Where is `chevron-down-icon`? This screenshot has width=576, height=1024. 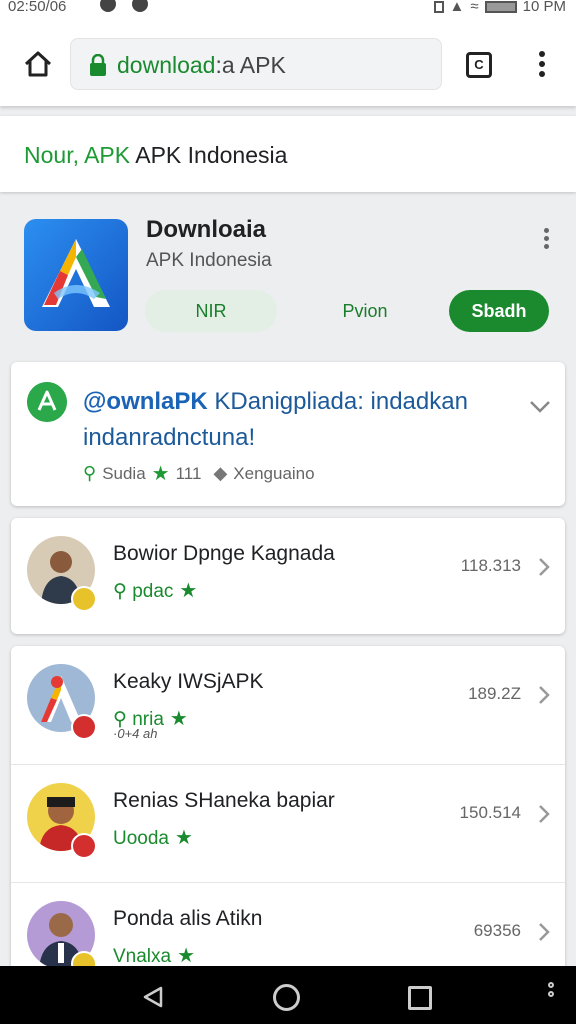
chevron-down-icon is located at coordinates (540, 407).